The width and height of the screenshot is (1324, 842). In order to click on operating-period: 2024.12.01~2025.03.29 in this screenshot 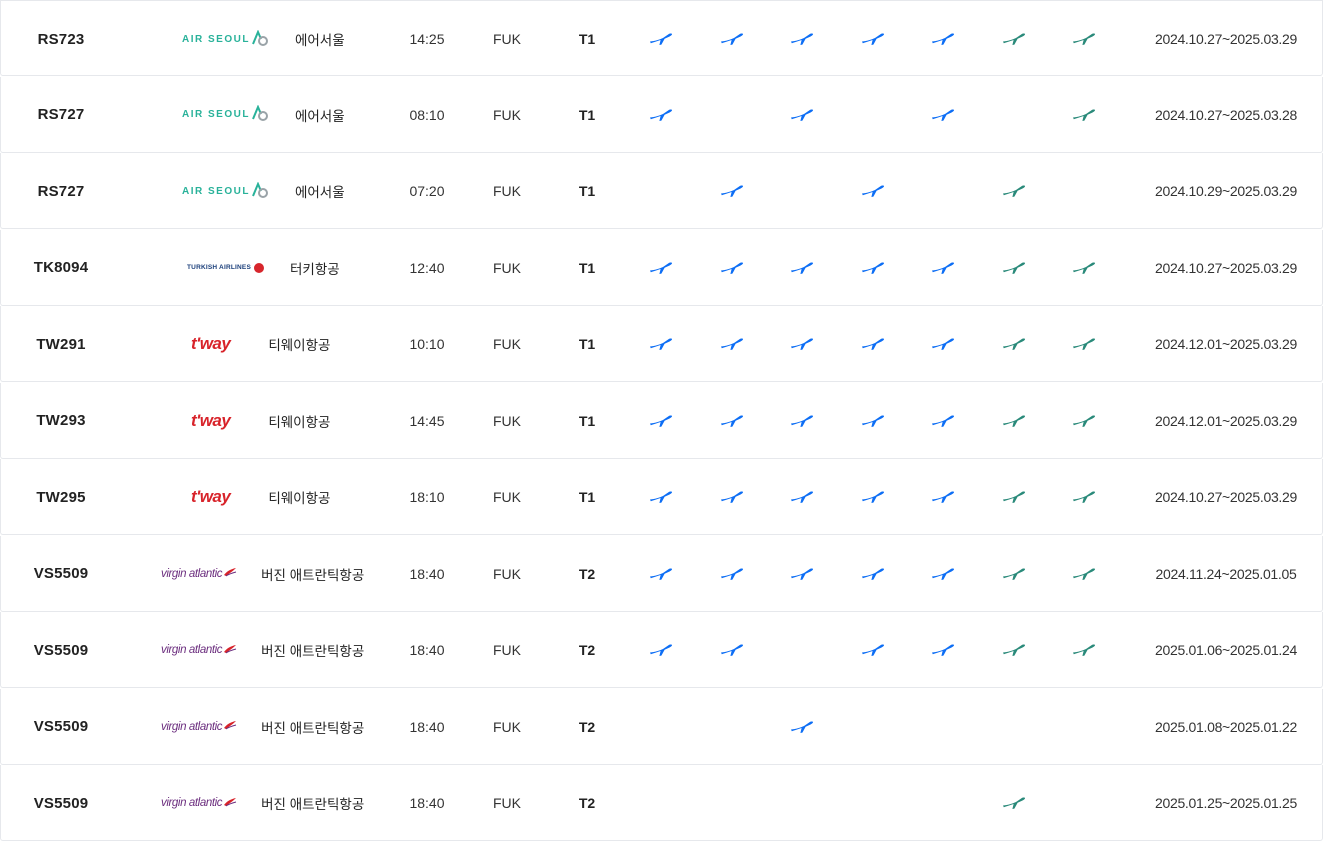, I will do `click(1225, 420)`.